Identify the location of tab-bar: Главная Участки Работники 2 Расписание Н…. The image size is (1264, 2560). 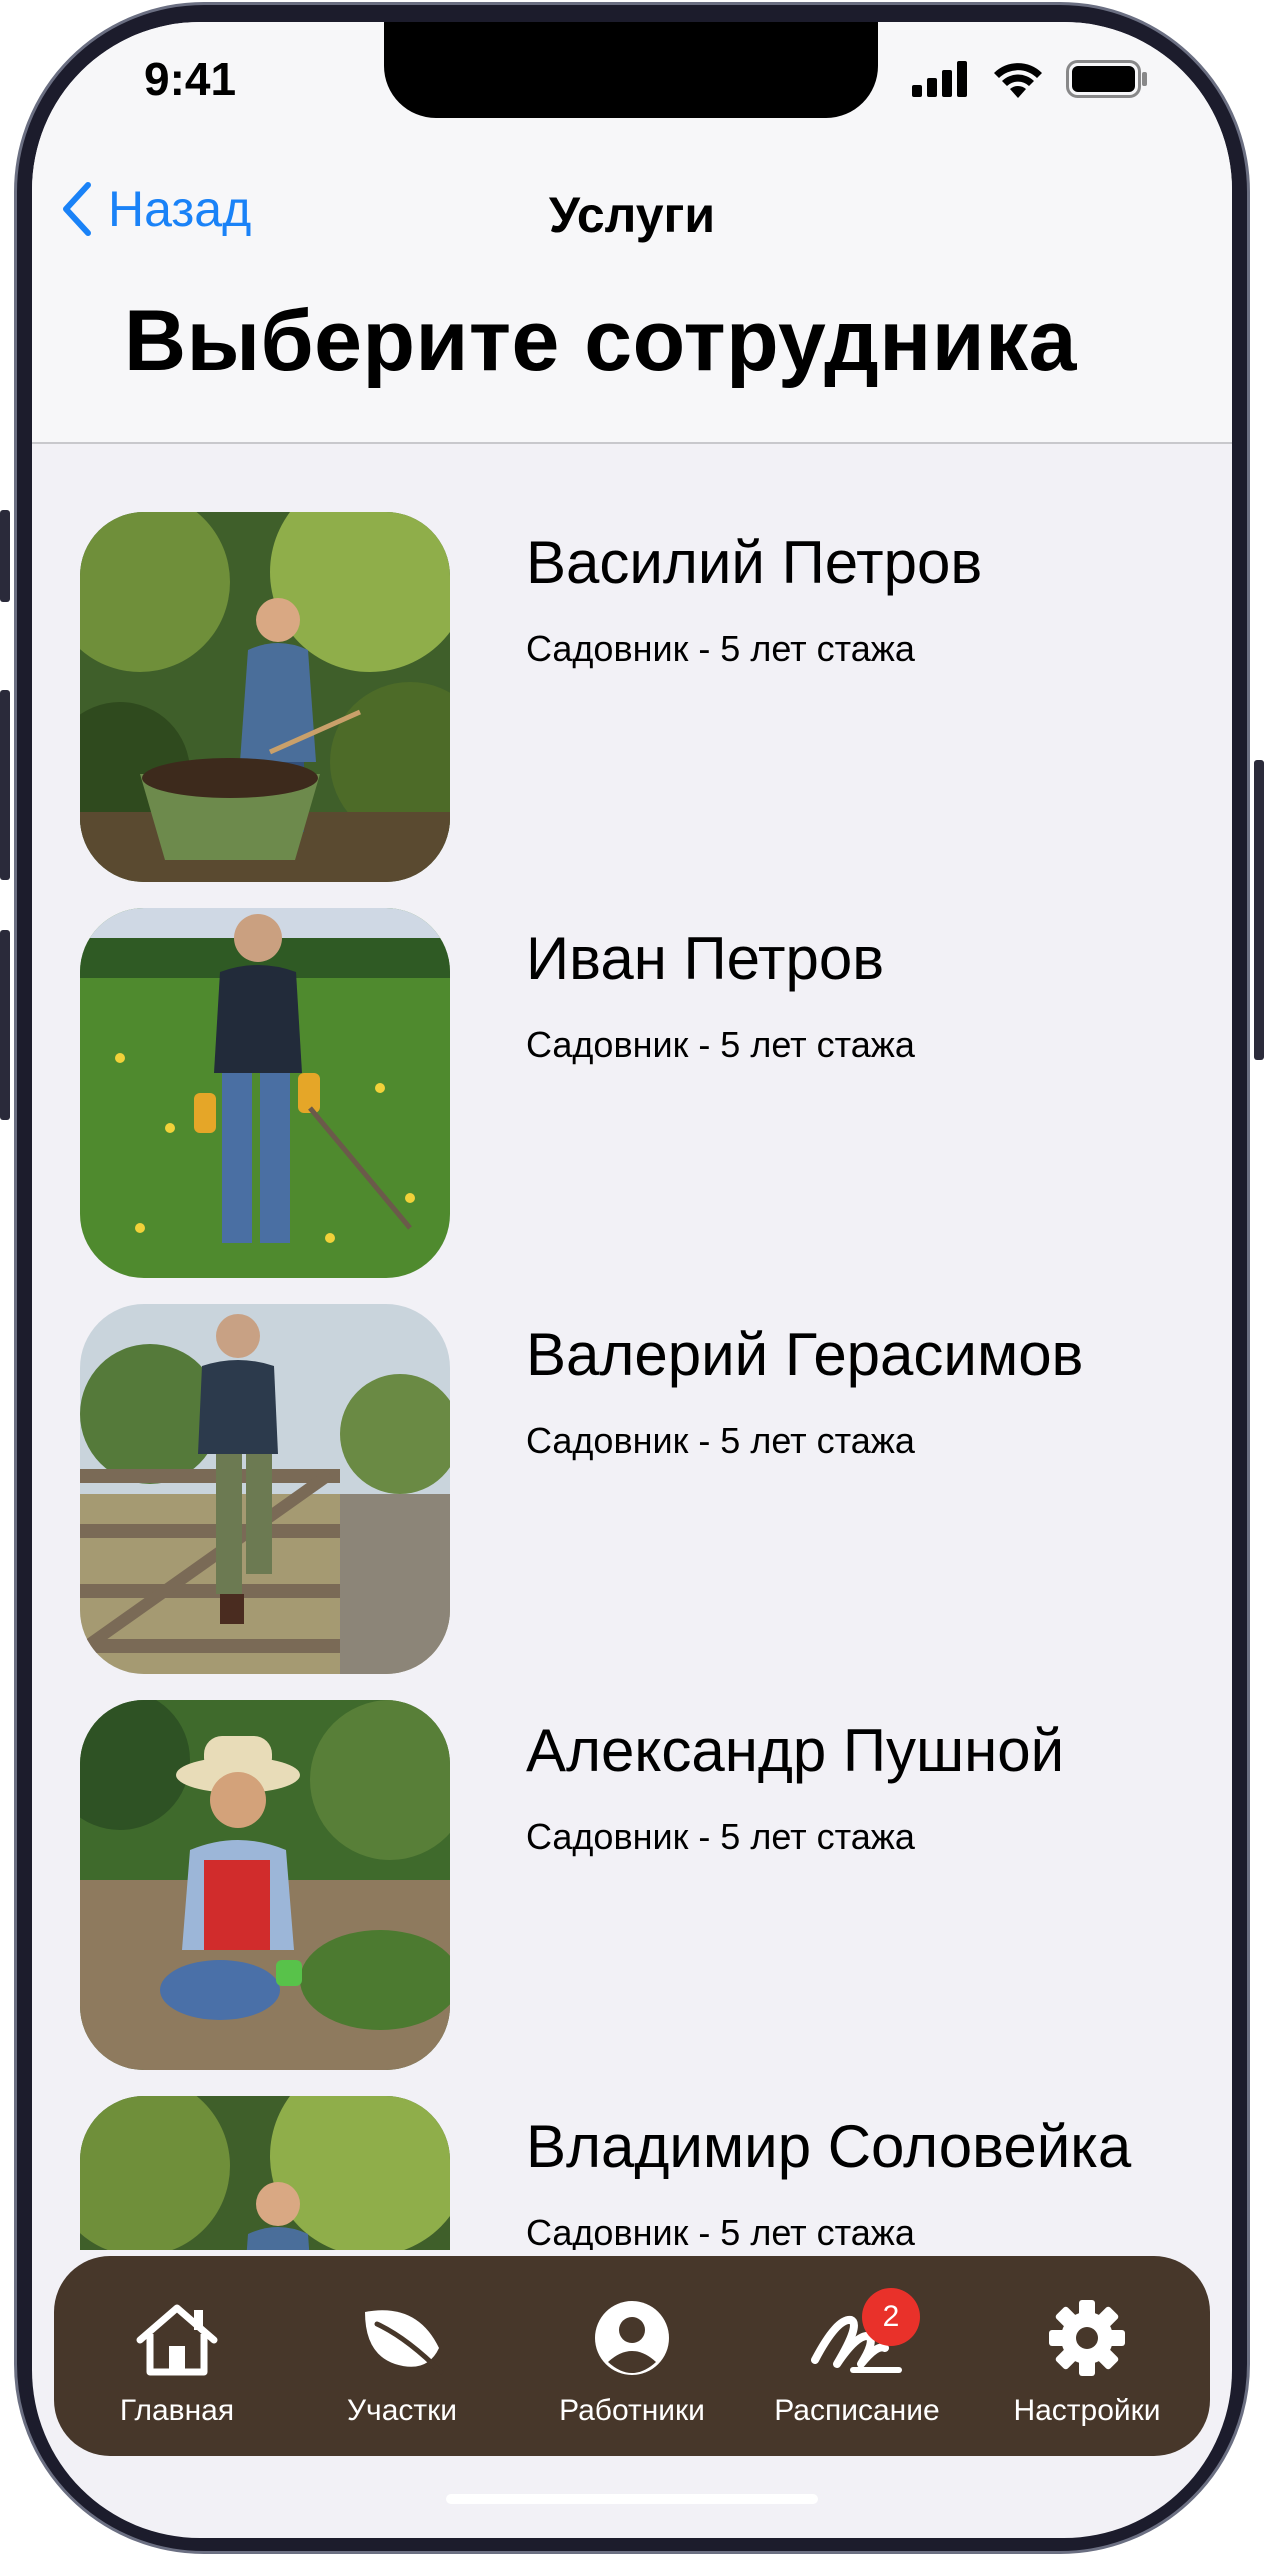
(632, 2356).